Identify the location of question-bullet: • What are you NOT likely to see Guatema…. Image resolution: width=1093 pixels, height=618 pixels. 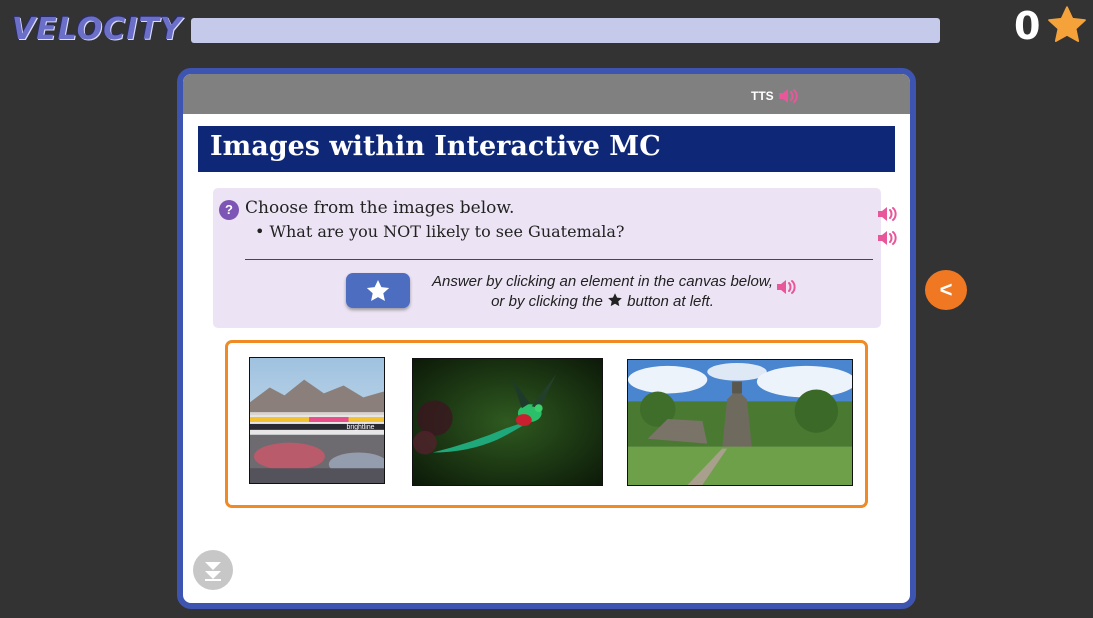
(440, 231).